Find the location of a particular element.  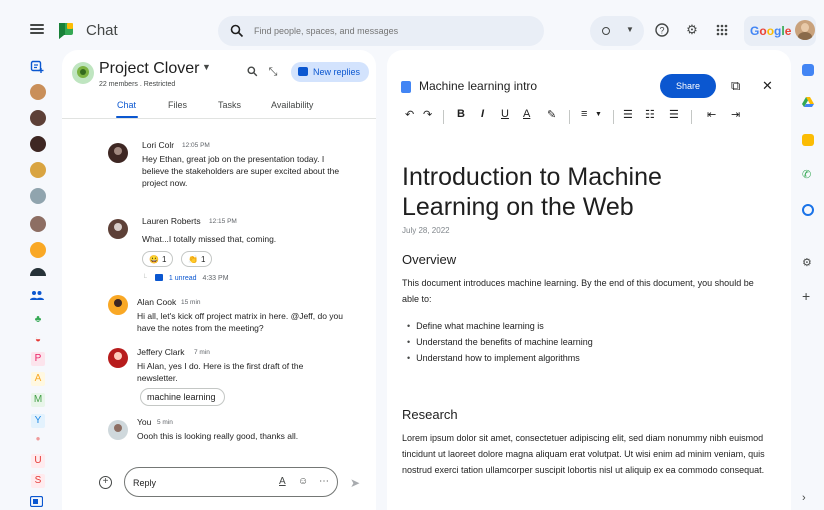

tab-files: Files is located at coordinates (177, 105).